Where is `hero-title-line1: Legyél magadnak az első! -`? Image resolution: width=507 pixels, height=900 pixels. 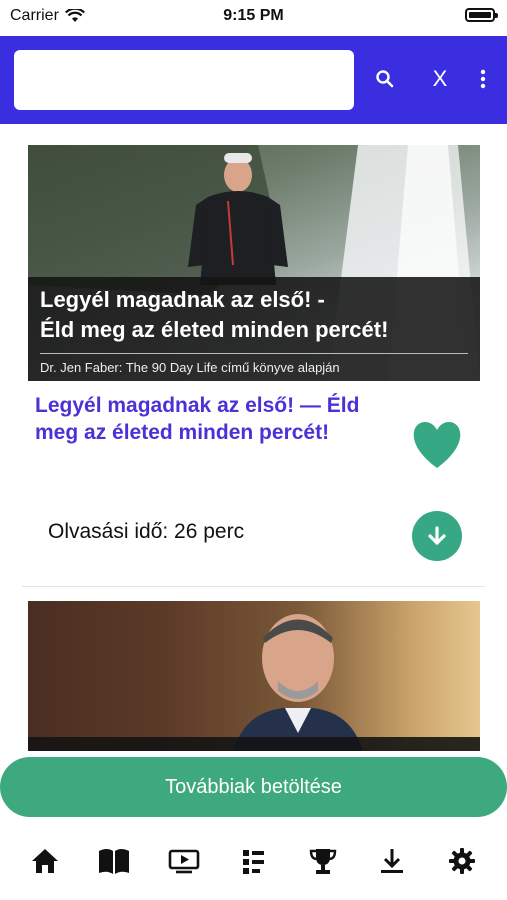
hero-title-line1: Legyél magadnak az első! - is located at coordinates (182, 299).